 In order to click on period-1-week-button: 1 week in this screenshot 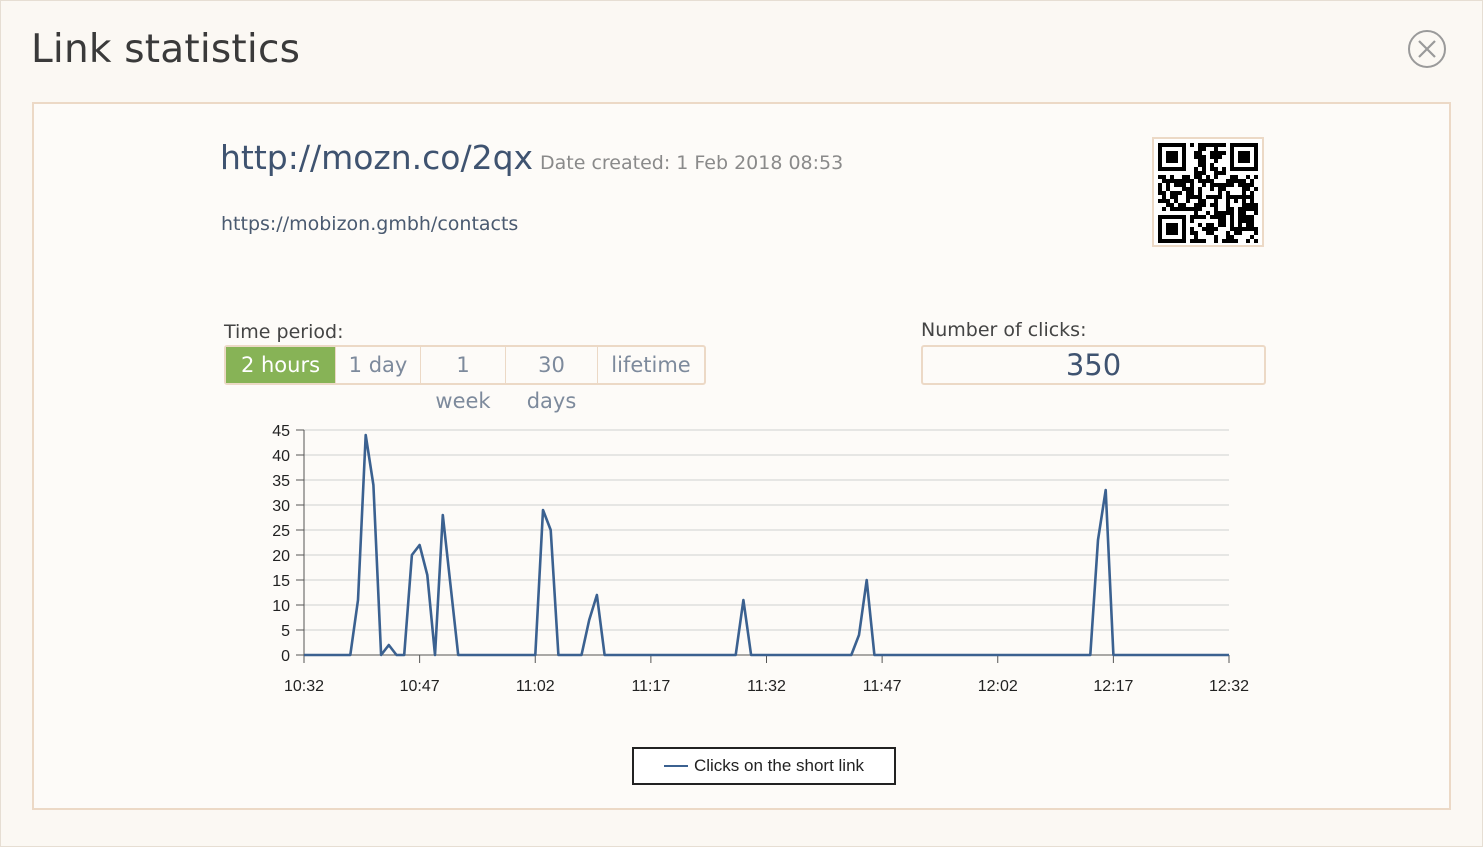, I will do `click(462, 380)`.